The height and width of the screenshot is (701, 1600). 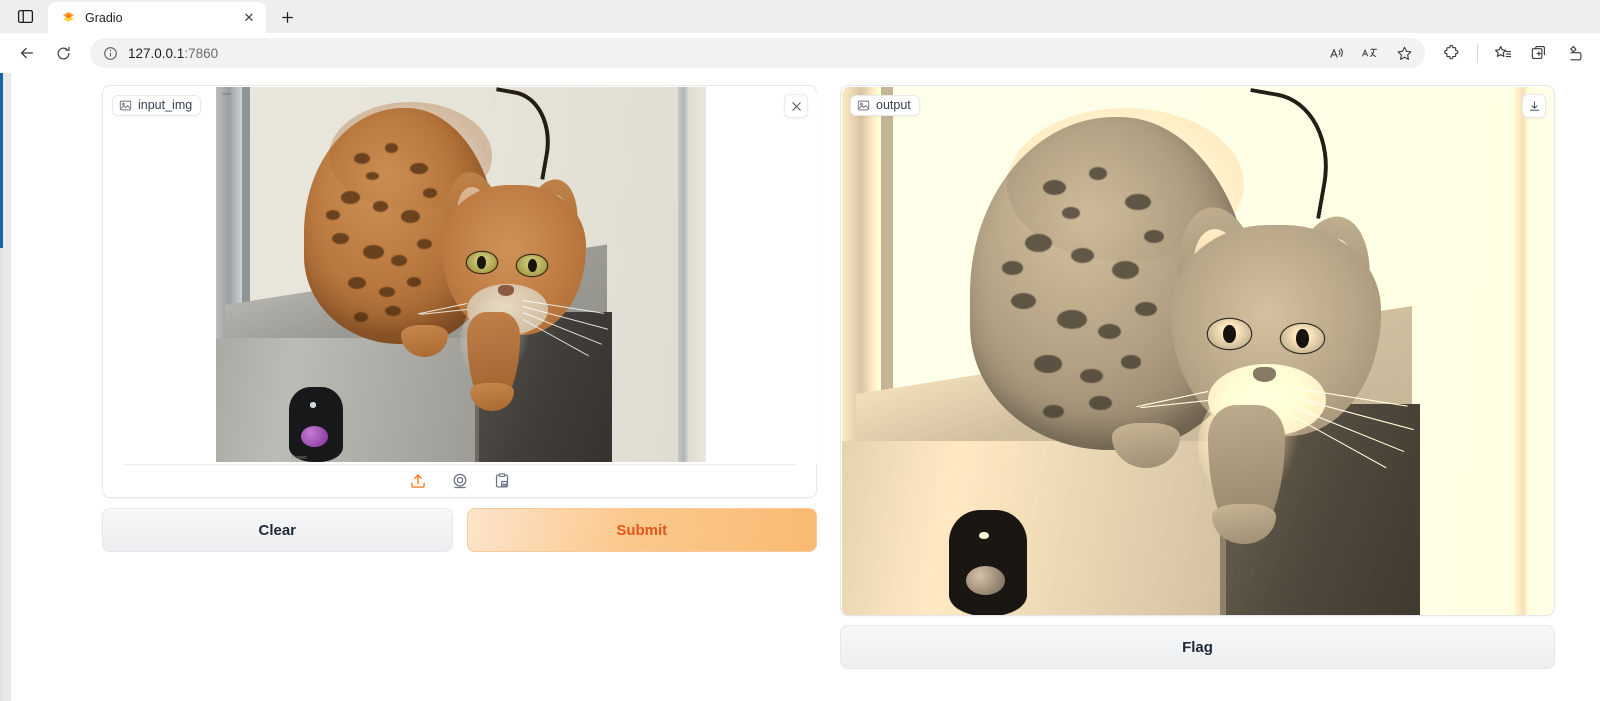 What do you see at coordinates (249, 18) in the screenshot?
I see `tab-close-button: ✕` at bounding box center [249, 18].